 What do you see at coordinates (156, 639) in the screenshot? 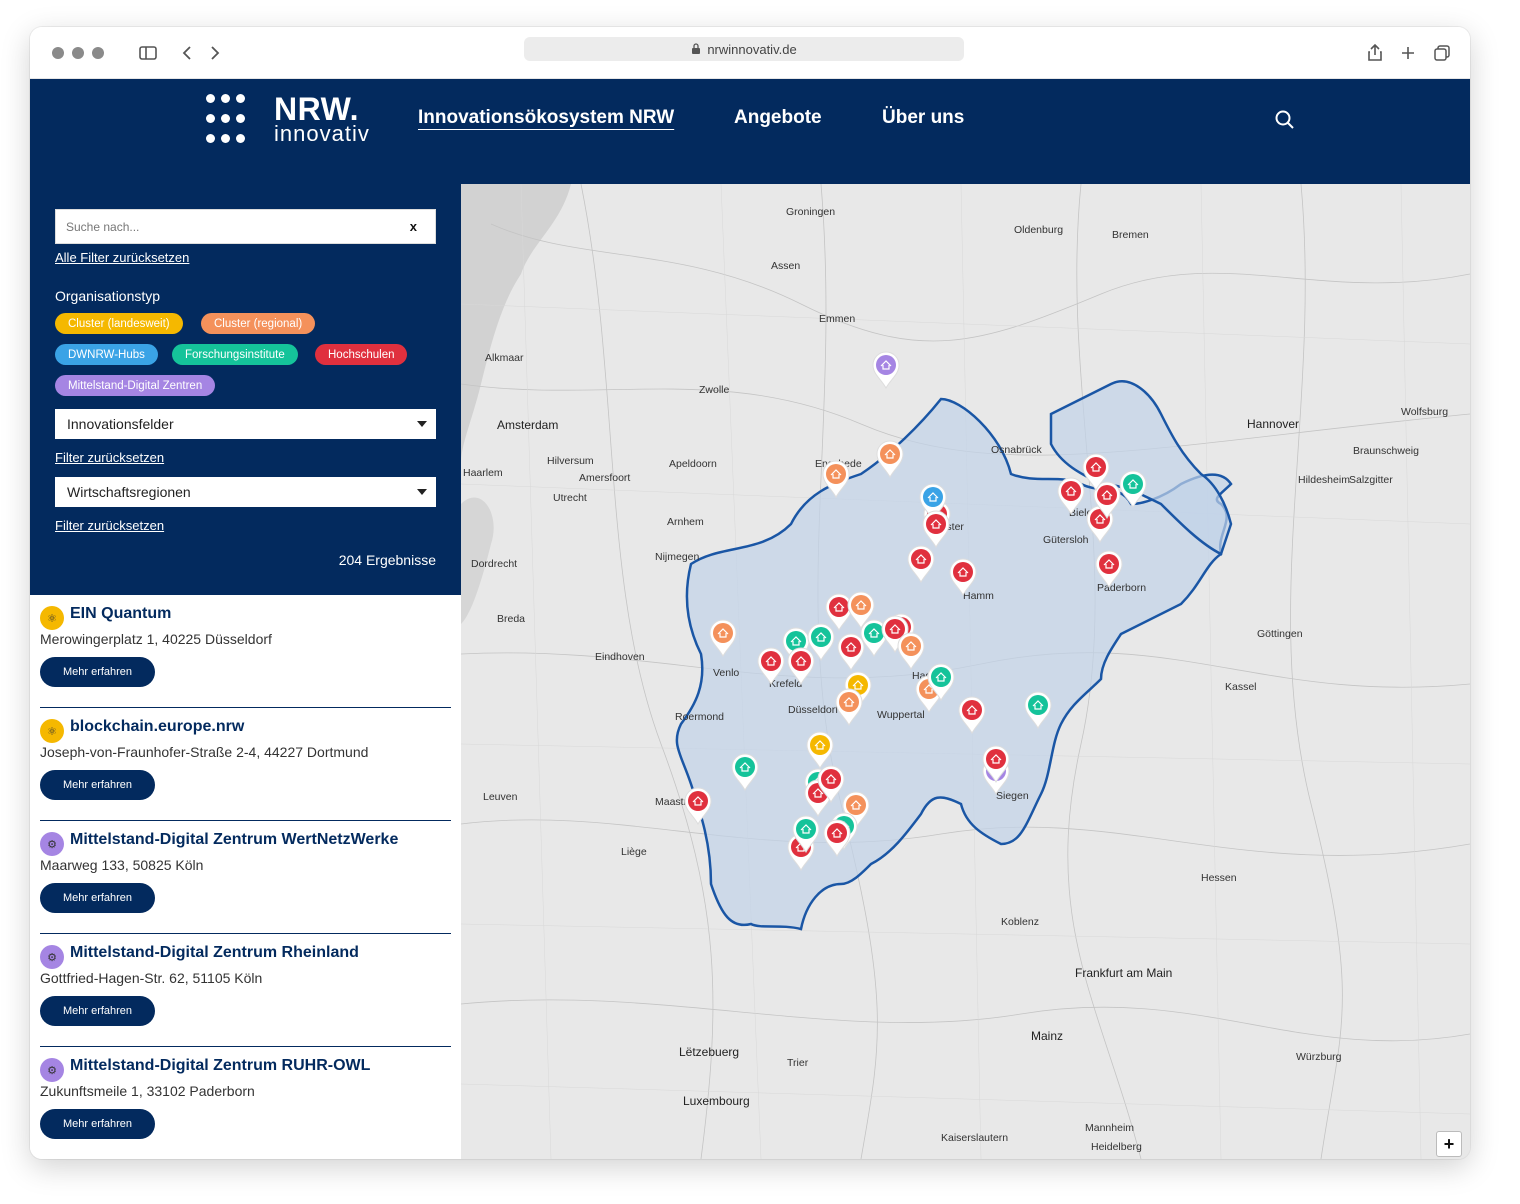
I see `result-address: Merowingerplatz 1, 40225 Düsseldorf` at bounding box center [156, 639].